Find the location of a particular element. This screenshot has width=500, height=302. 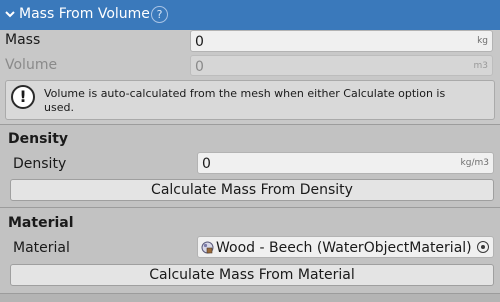

volume-label: Volume is located at coordinates (31, 65).